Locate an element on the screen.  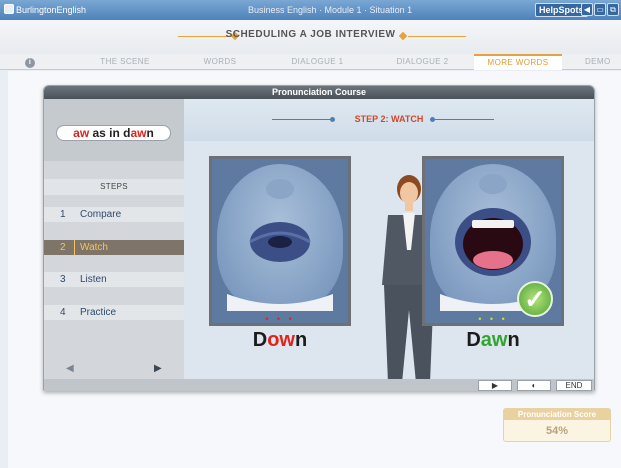
score-label: Pronunciation Score is located at coordinates (557, 414).